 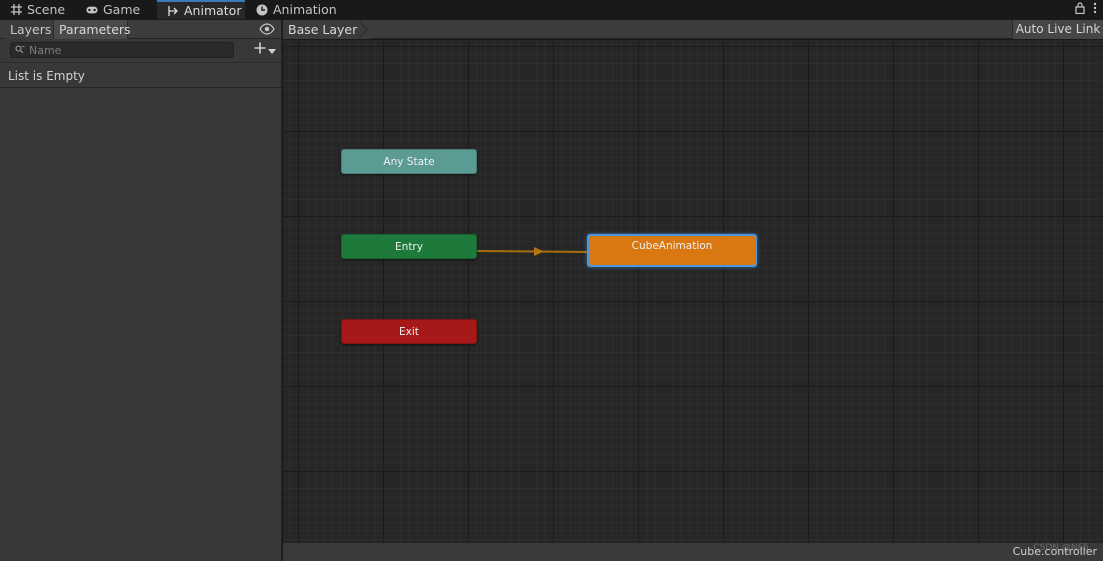 I want to click on animator-icon, so click(x=173, y=11).